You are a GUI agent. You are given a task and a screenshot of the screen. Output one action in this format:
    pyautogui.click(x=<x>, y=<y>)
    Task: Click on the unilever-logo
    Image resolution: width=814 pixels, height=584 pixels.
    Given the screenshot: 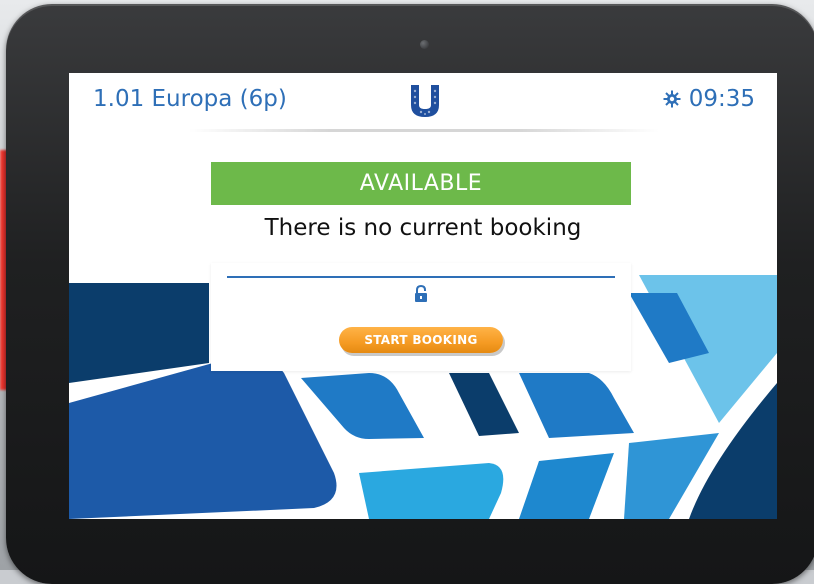 What is the action you would take?
    pyautogui.click(x=425, y=101)
    